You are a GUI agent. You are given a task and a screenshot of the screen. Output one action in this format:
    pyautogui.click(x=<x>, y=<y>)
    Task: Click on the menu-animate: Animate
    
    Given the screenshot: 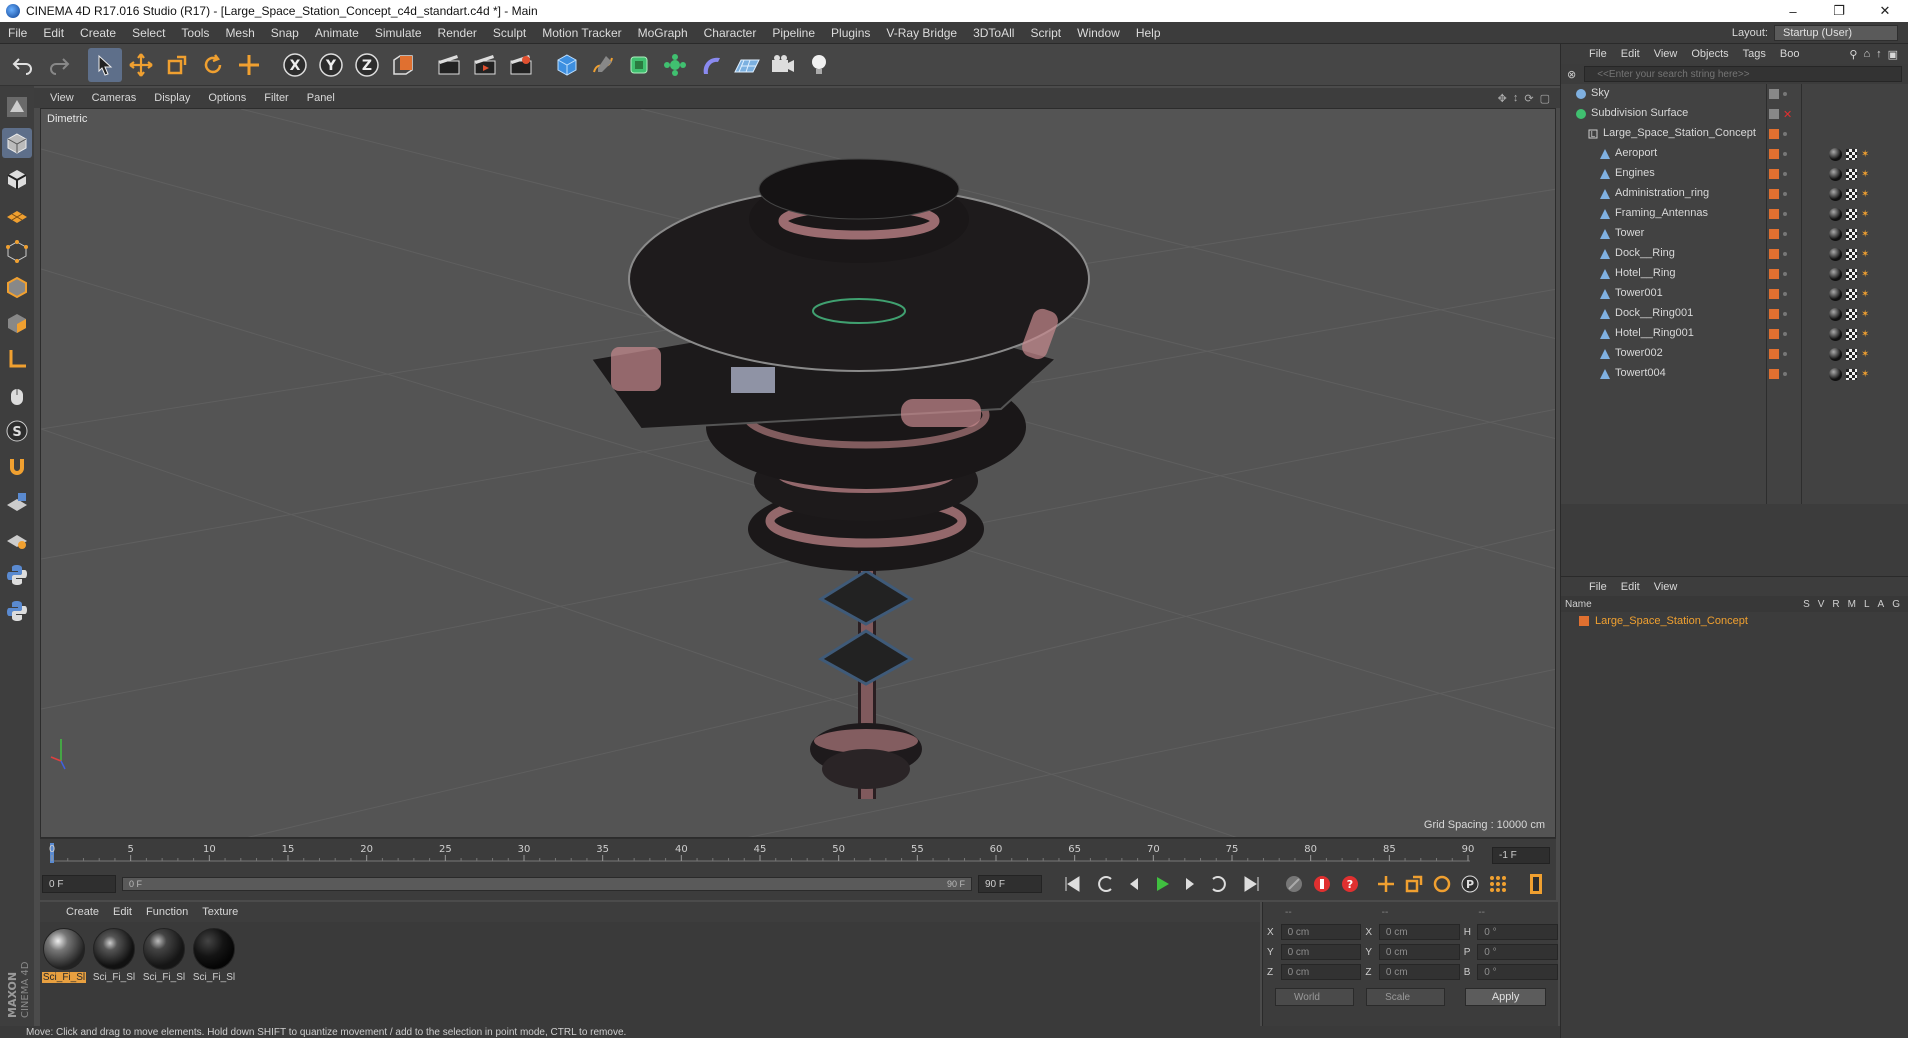 What is the action you would take?
    pyautogui.click(x=337, y=33)
    